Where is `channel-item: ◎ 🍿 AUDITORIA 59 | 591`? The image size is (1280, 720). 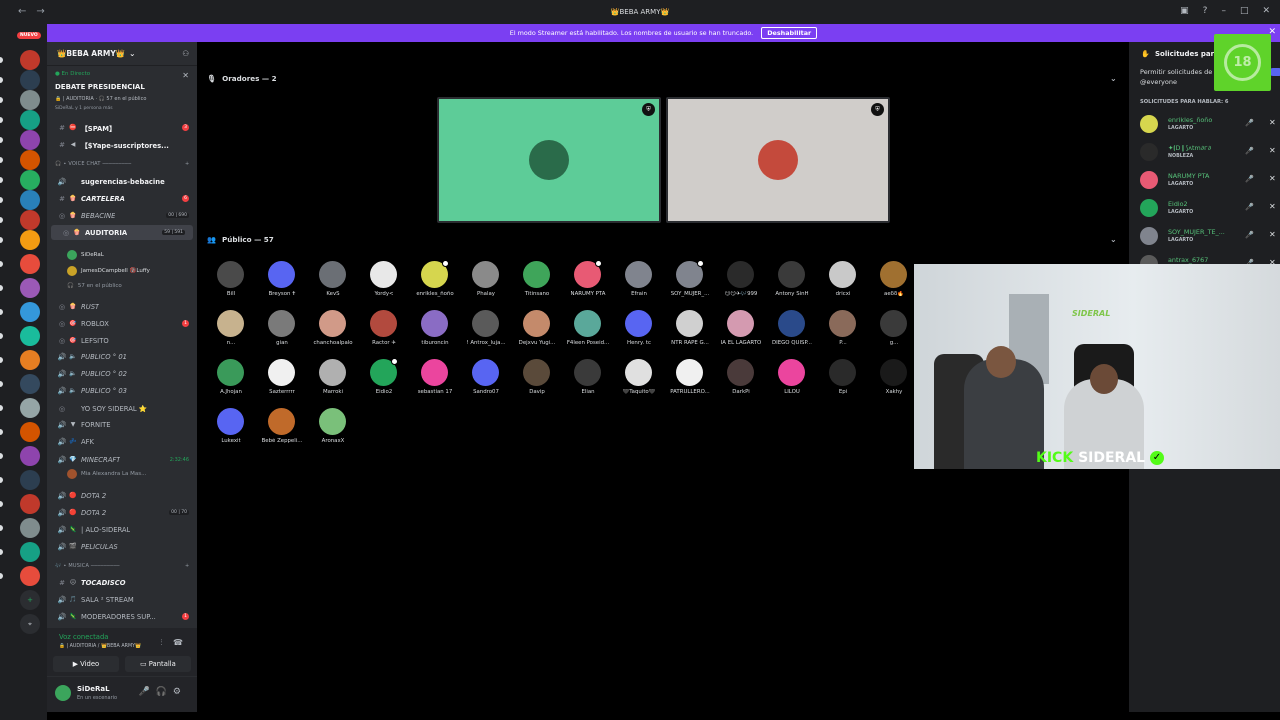
channel-item: ◎ 🍿 AUDITORIA 59 | 591 is located at coordinates (122, 232).